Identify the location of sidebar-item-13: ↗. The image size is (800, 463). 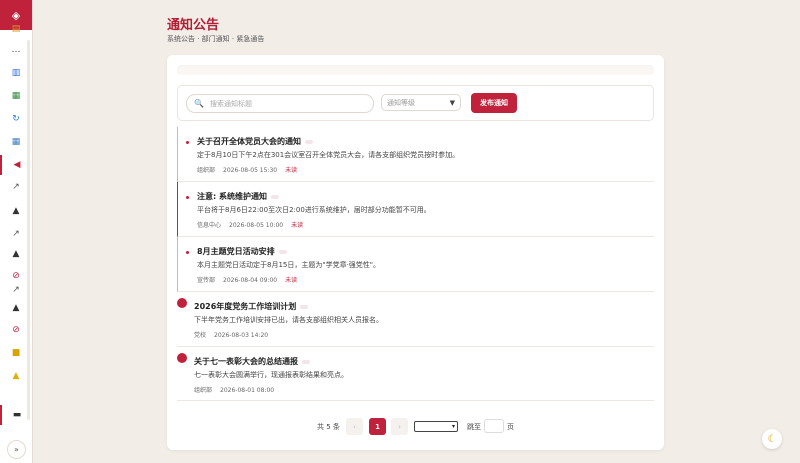
(16, 290).